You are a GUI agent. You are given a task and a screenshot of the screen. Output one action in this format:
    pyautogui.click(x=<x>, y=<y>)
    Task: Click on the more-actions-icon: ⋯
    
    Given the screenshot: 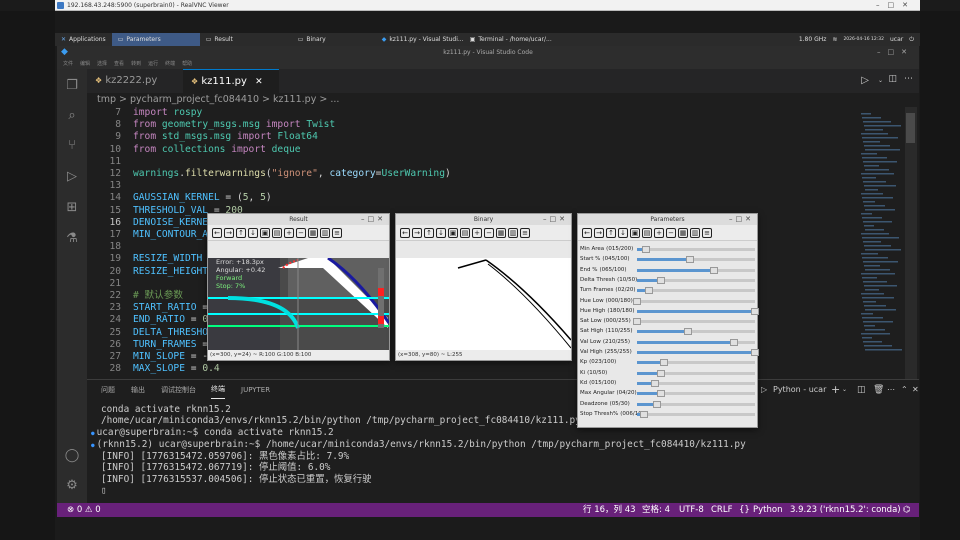 What is the action you would take?
    pyautogui.click(x=908, y=79)
    